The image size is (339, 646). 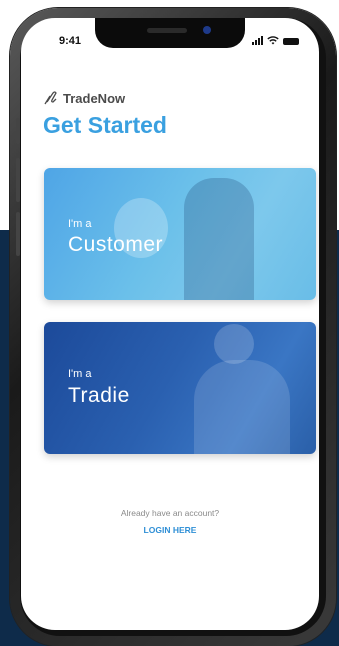 What do you see at coordinates (167, 30) in the screenshot?
I see `speaker-grille` at bounding box center [167, 30].